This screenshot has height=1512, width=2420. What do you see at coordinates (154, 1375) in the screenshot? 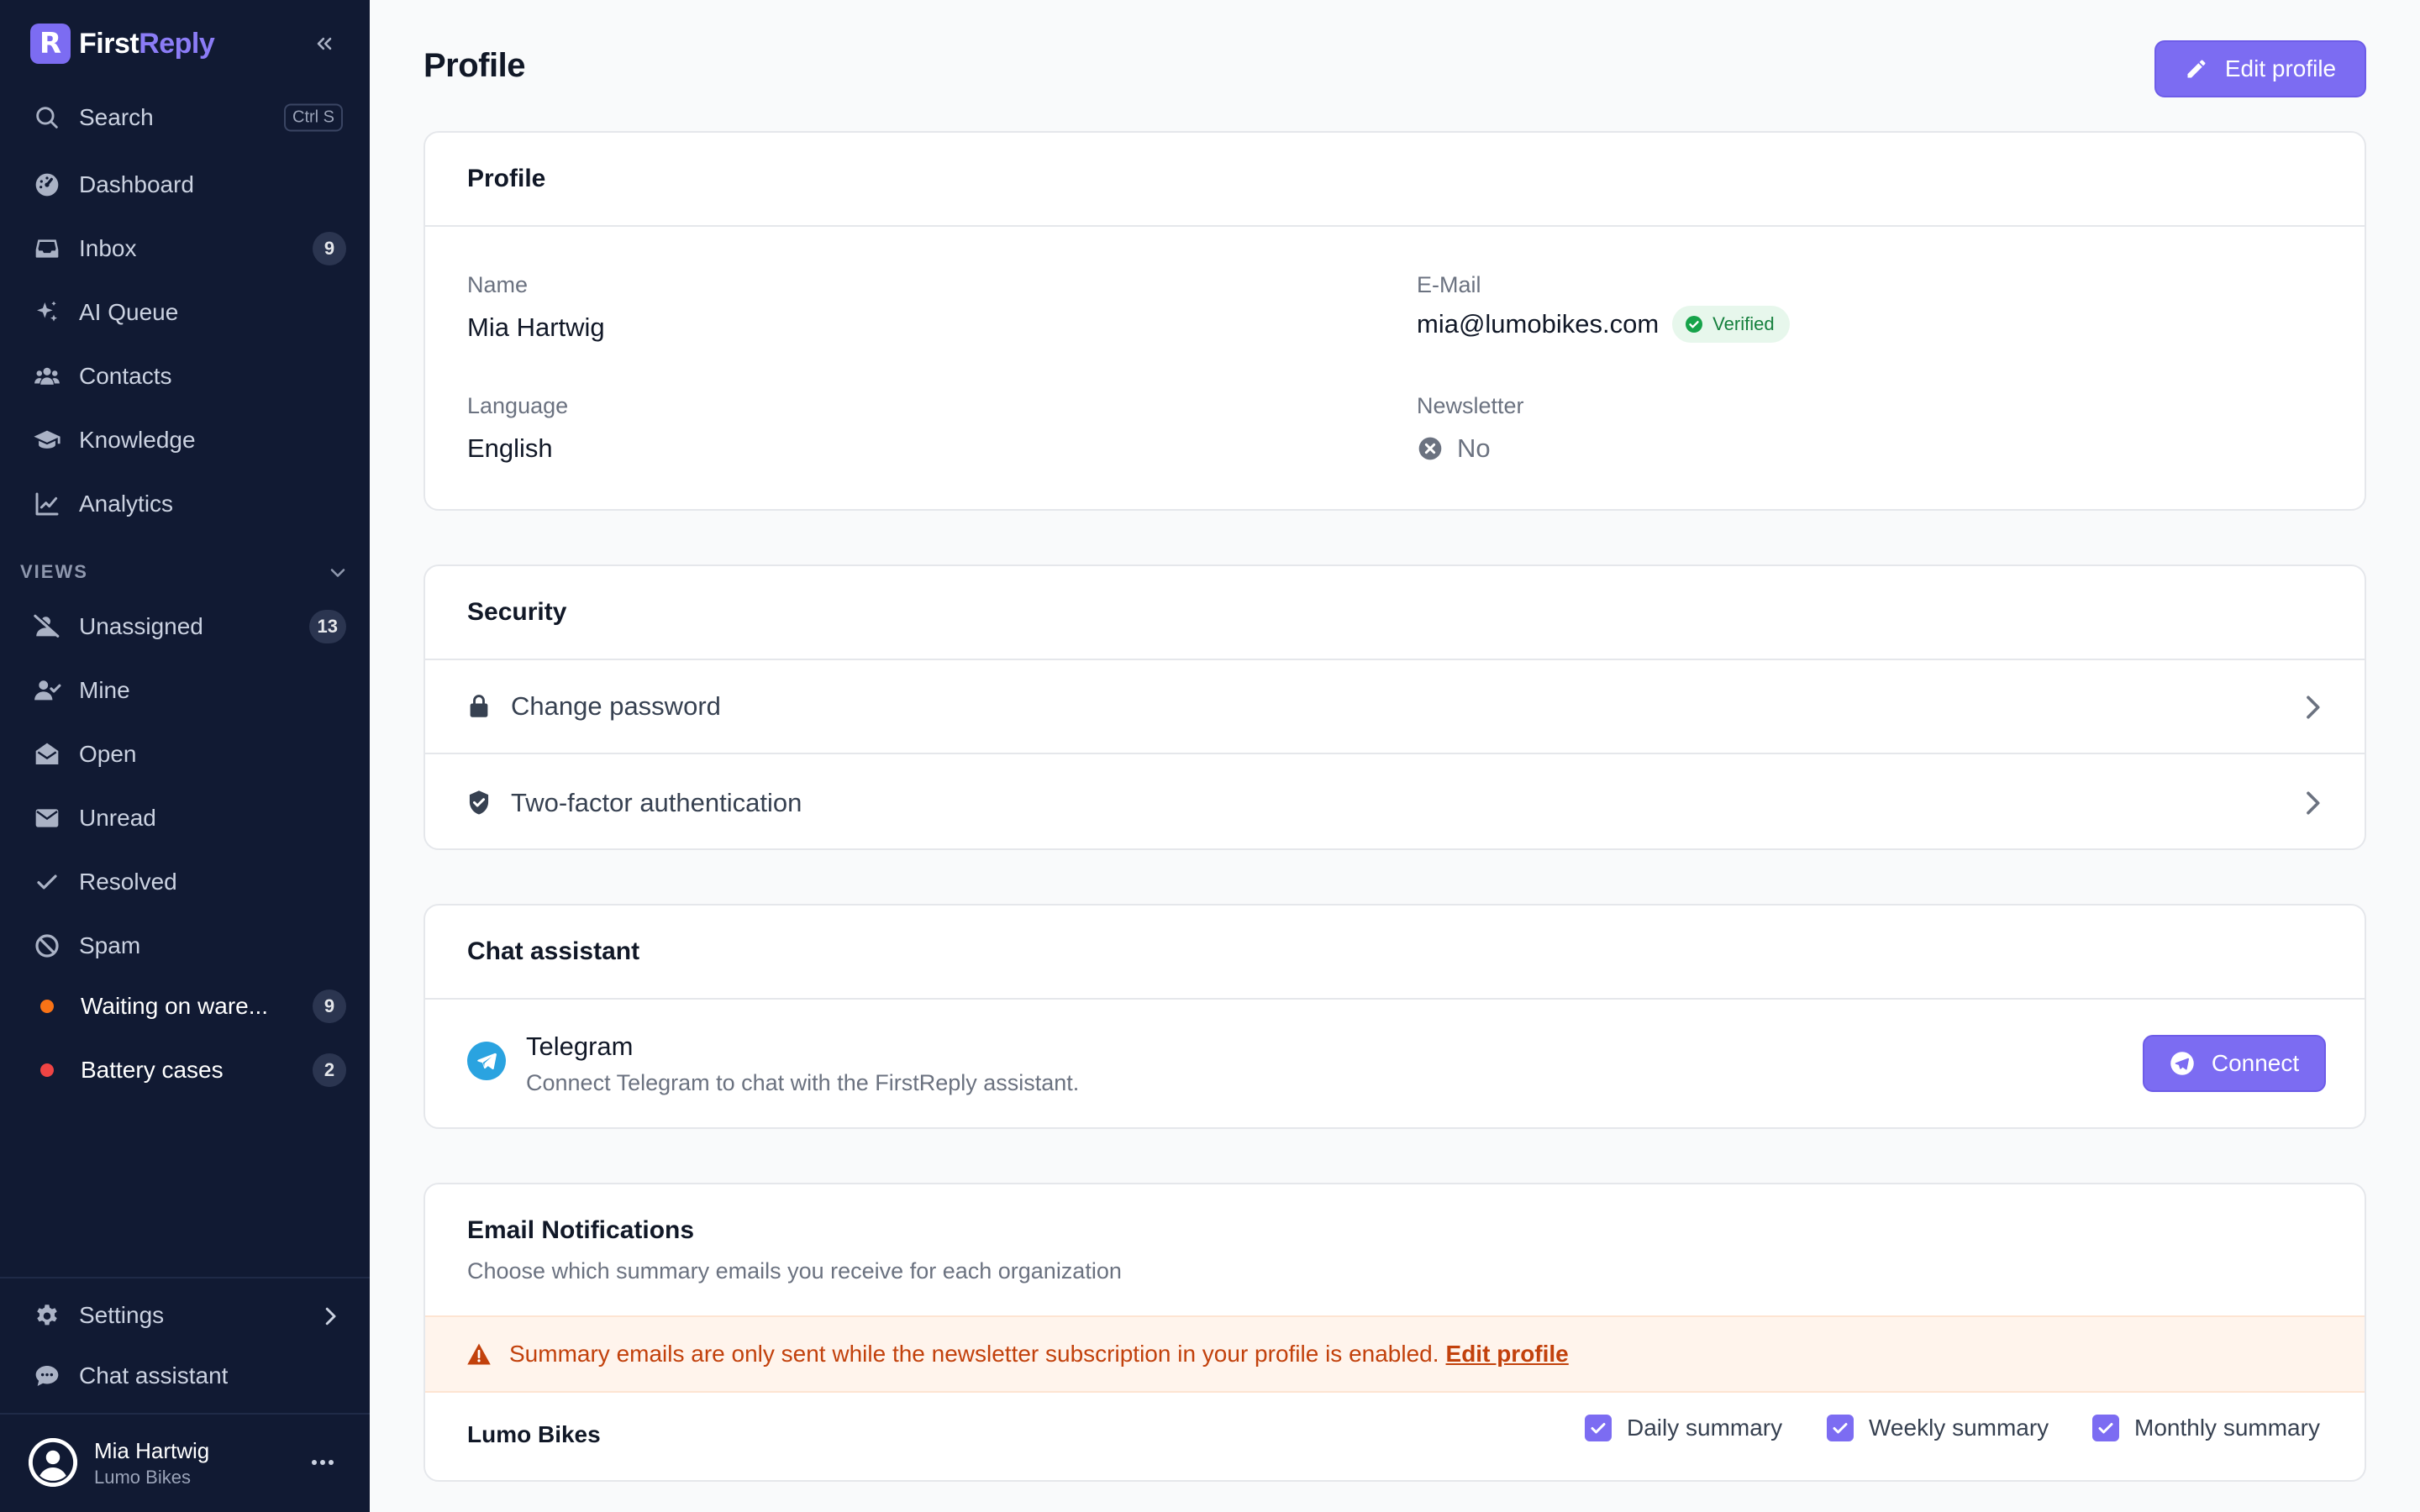
I see `sidebar-item-label: Chat assistant` at bounding box center [154, 1375].